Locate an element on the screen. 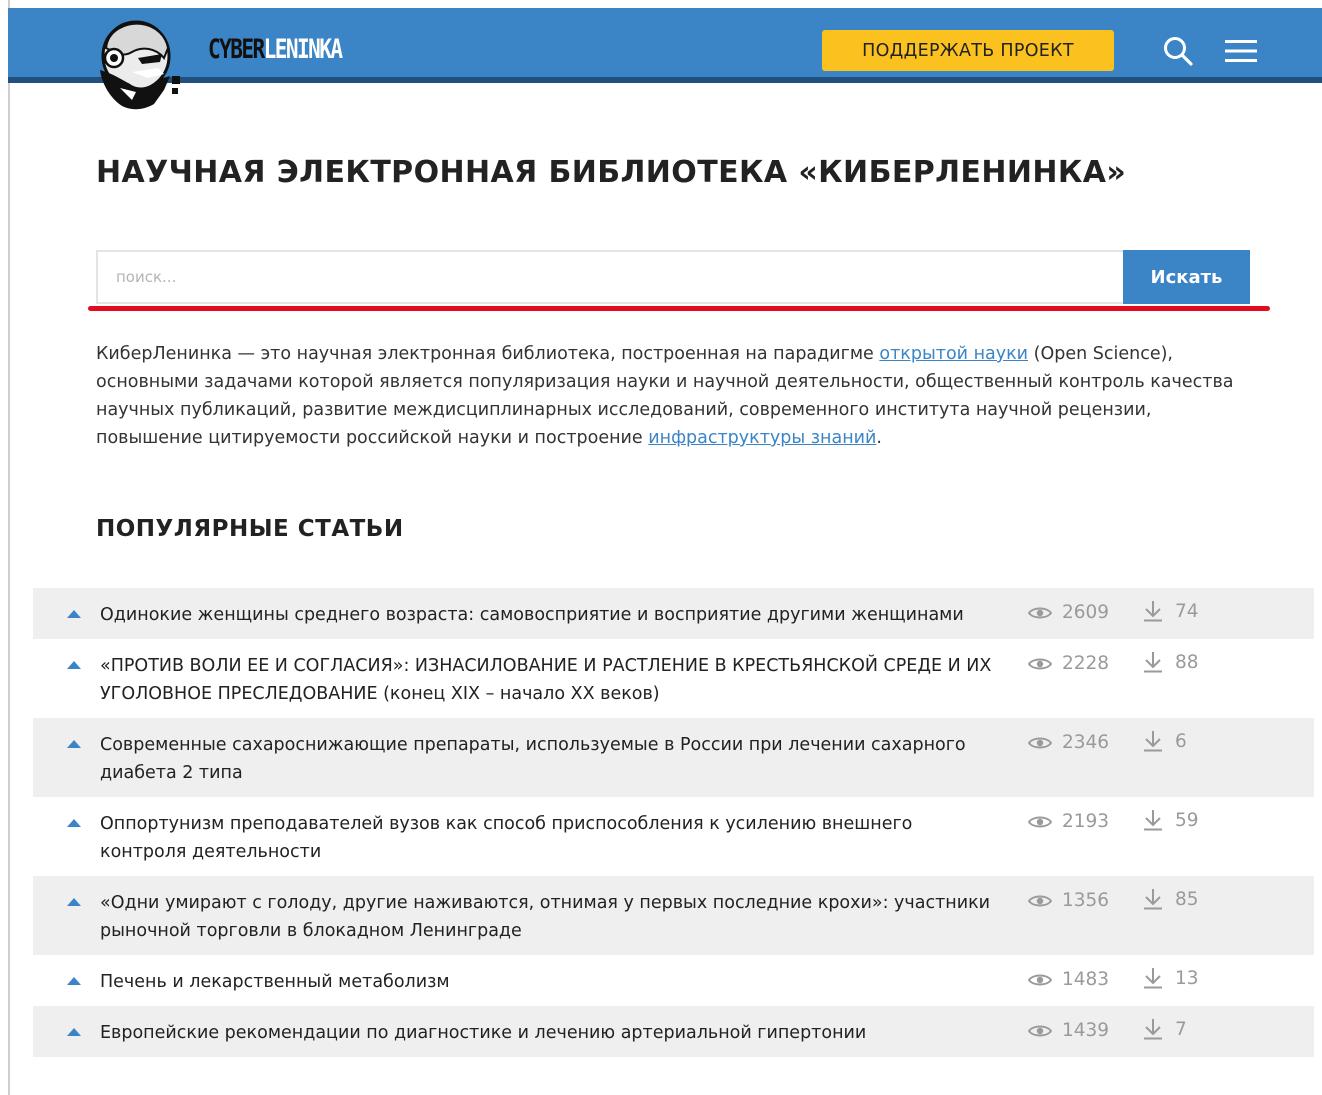 Image resolution: width=1322 pixels, height=1095 pixels. search-bar: Искать is located at coordinates (673, 277).